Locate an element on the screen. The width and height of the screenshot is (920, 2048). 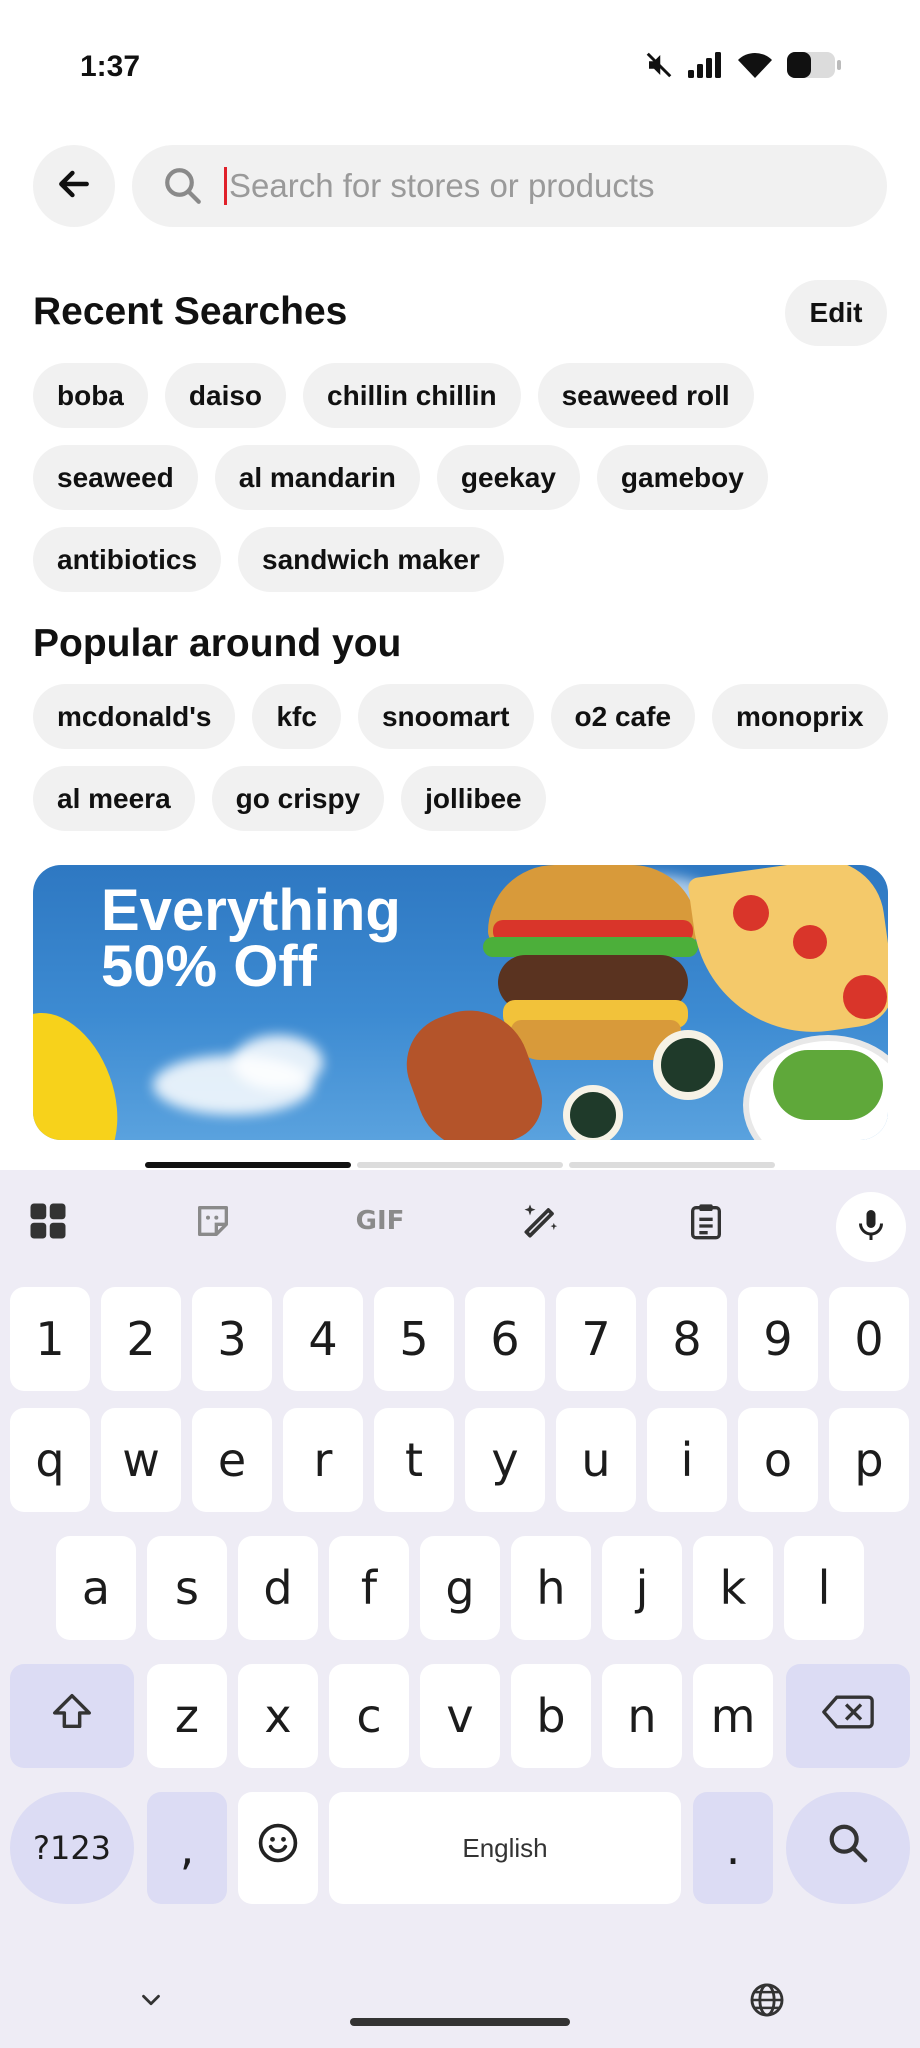
search-bar is located at coordinates (509, 186).